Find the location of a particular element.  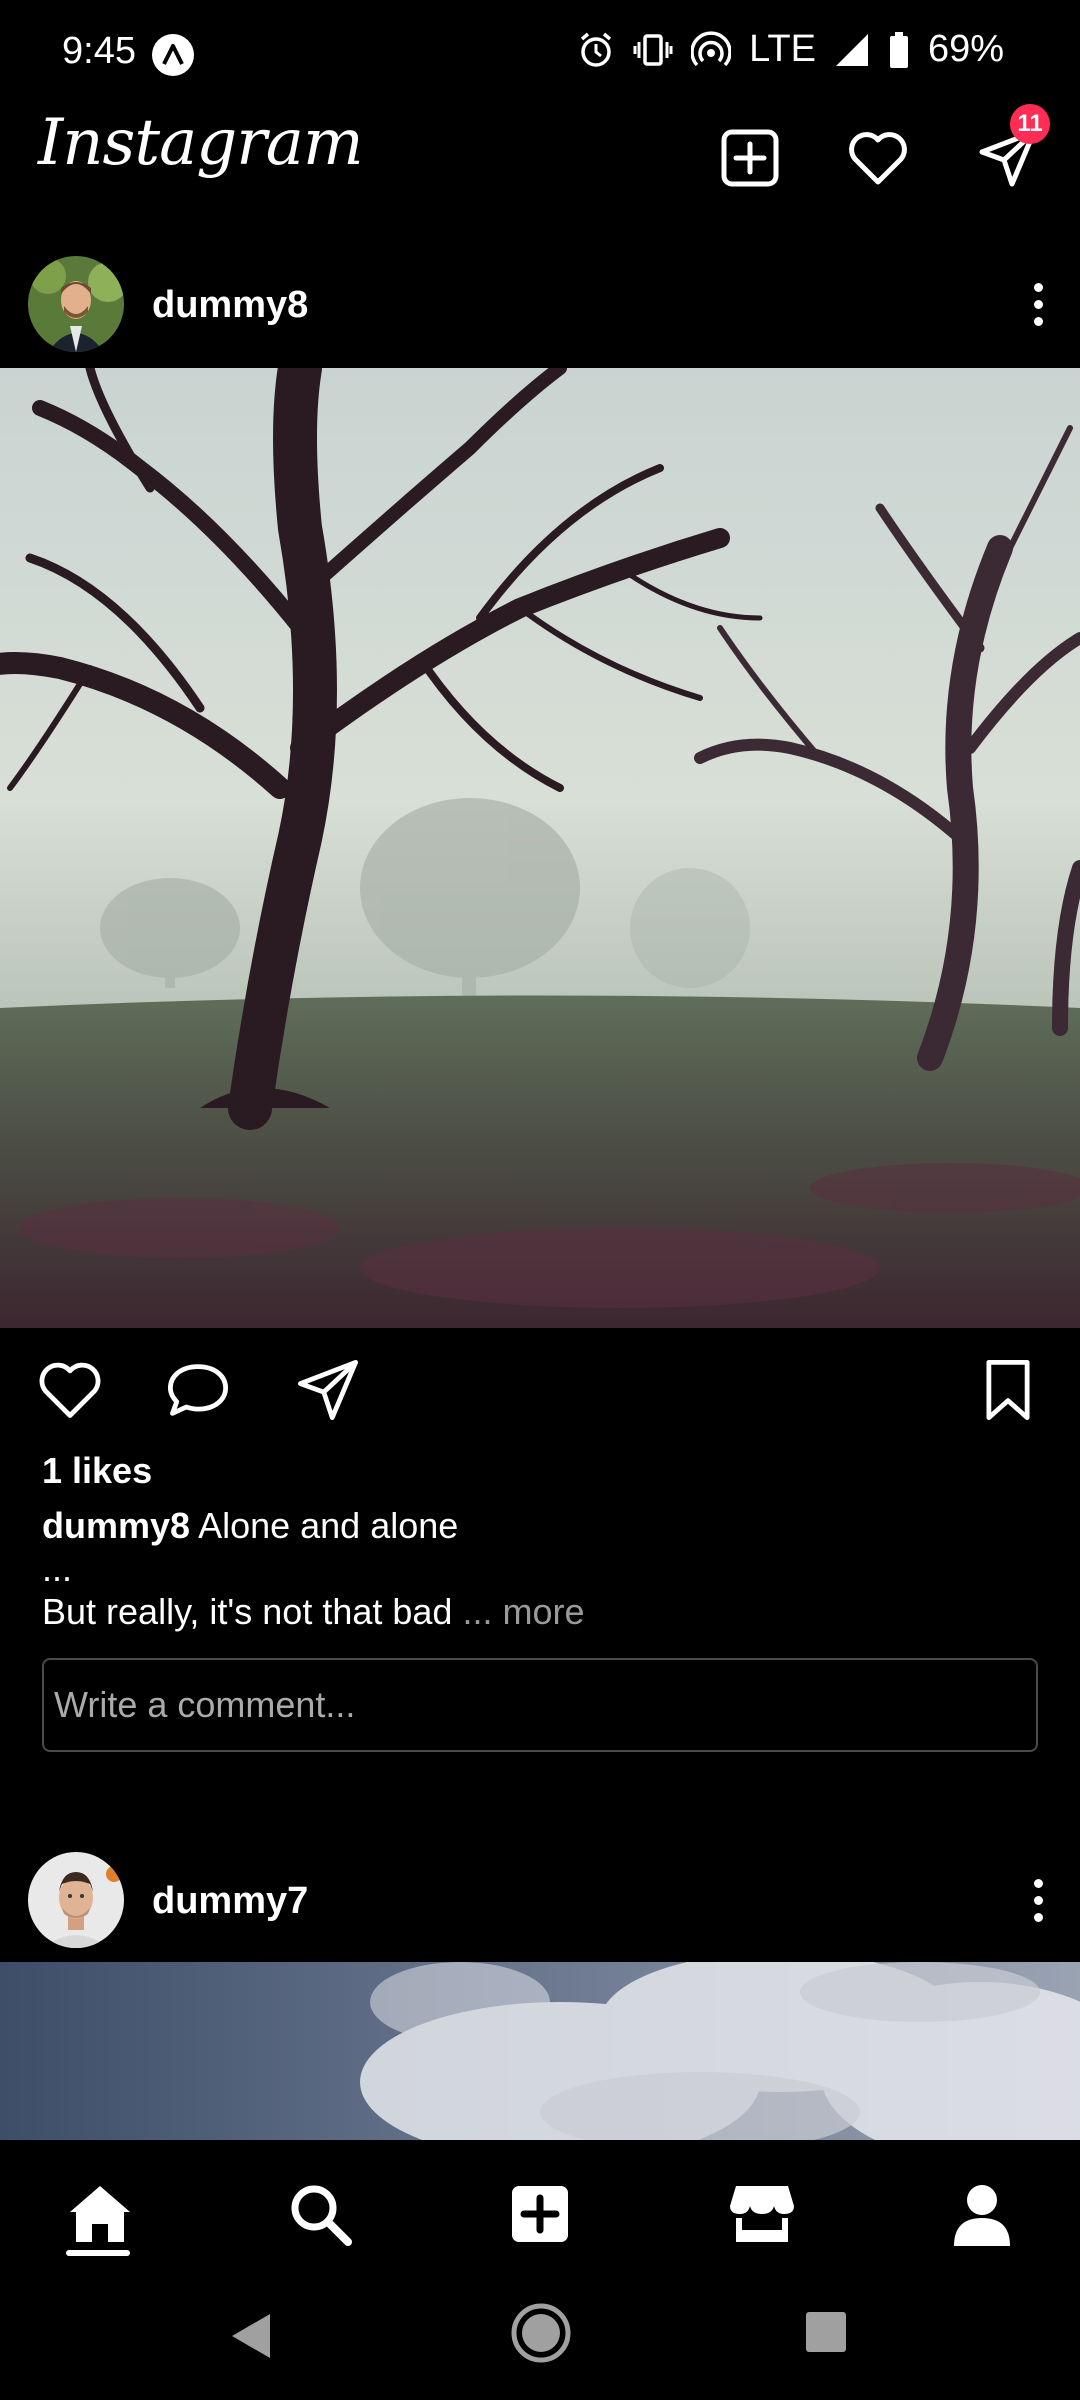

heart-icon is located at coordinates (878, 158).